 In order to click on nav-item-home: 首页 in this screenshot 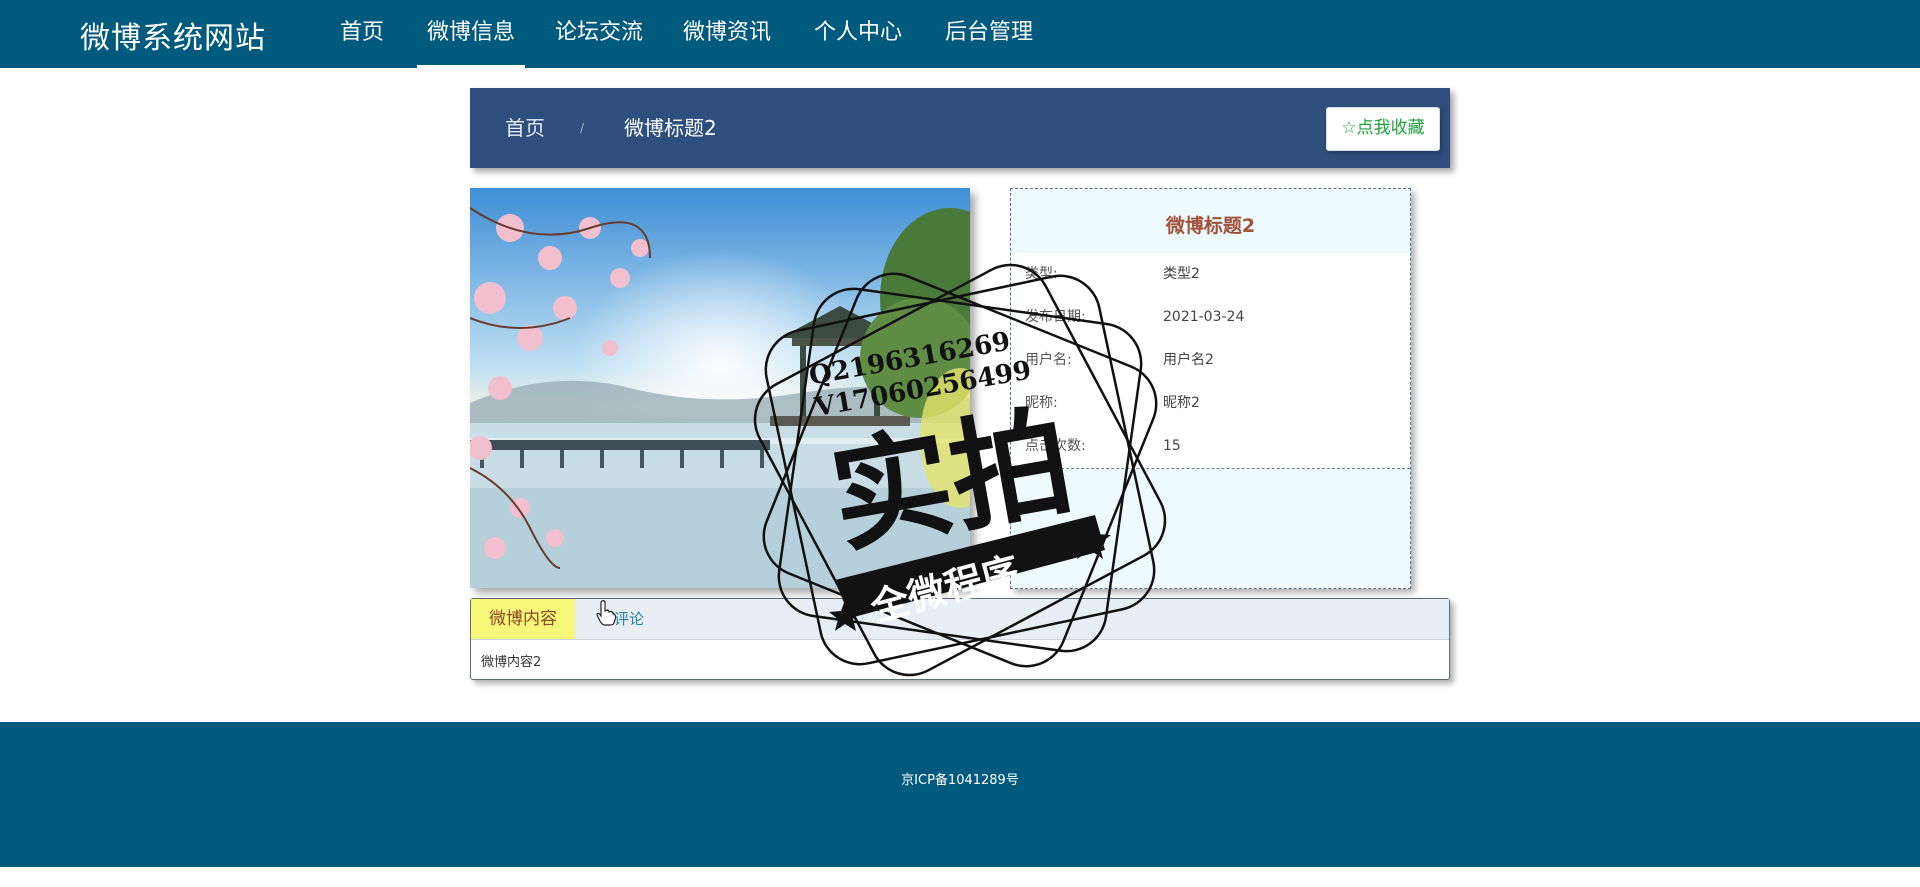, I will do `click(362, 34)`.